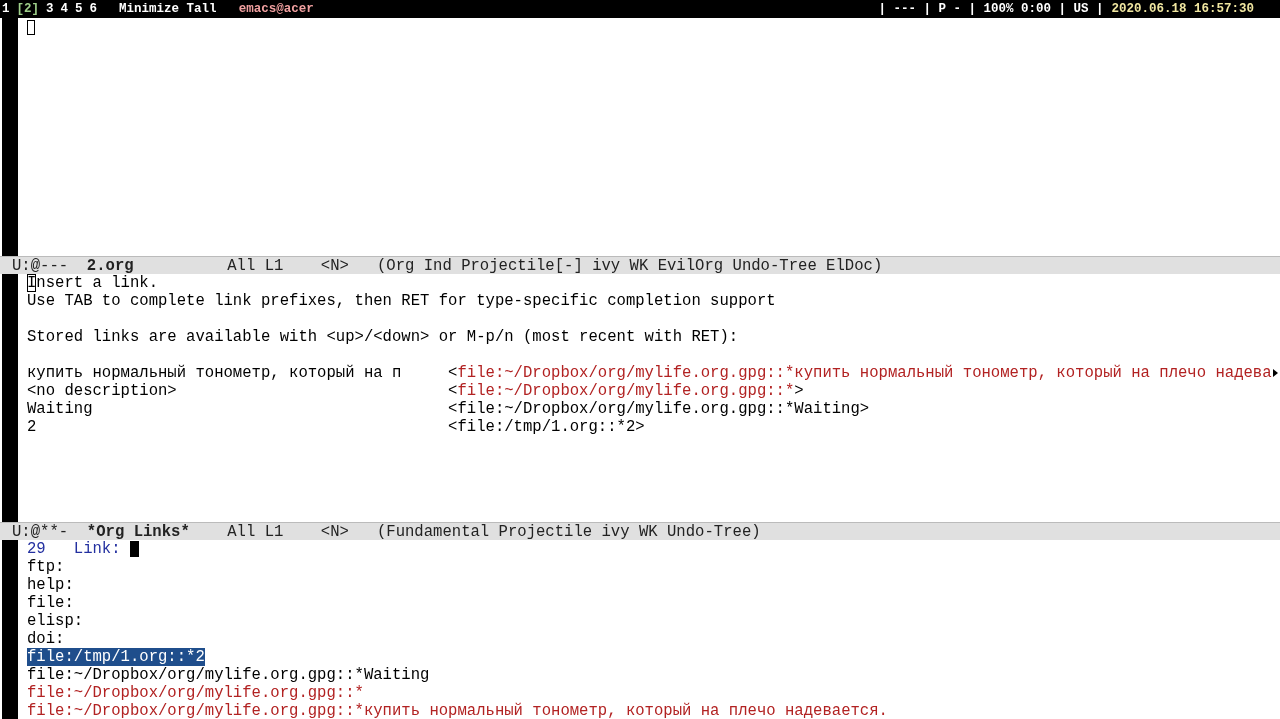  Describe the element at coordinates (28, 9) in the screenshot. I see `workspace-label: [2]` at that location.